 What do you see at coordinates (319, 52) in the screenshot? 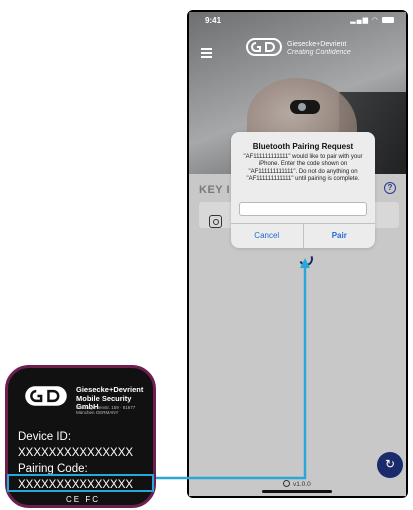
I see `header-brand-line2: Creating Confidence` at bounding box center [319, 52].